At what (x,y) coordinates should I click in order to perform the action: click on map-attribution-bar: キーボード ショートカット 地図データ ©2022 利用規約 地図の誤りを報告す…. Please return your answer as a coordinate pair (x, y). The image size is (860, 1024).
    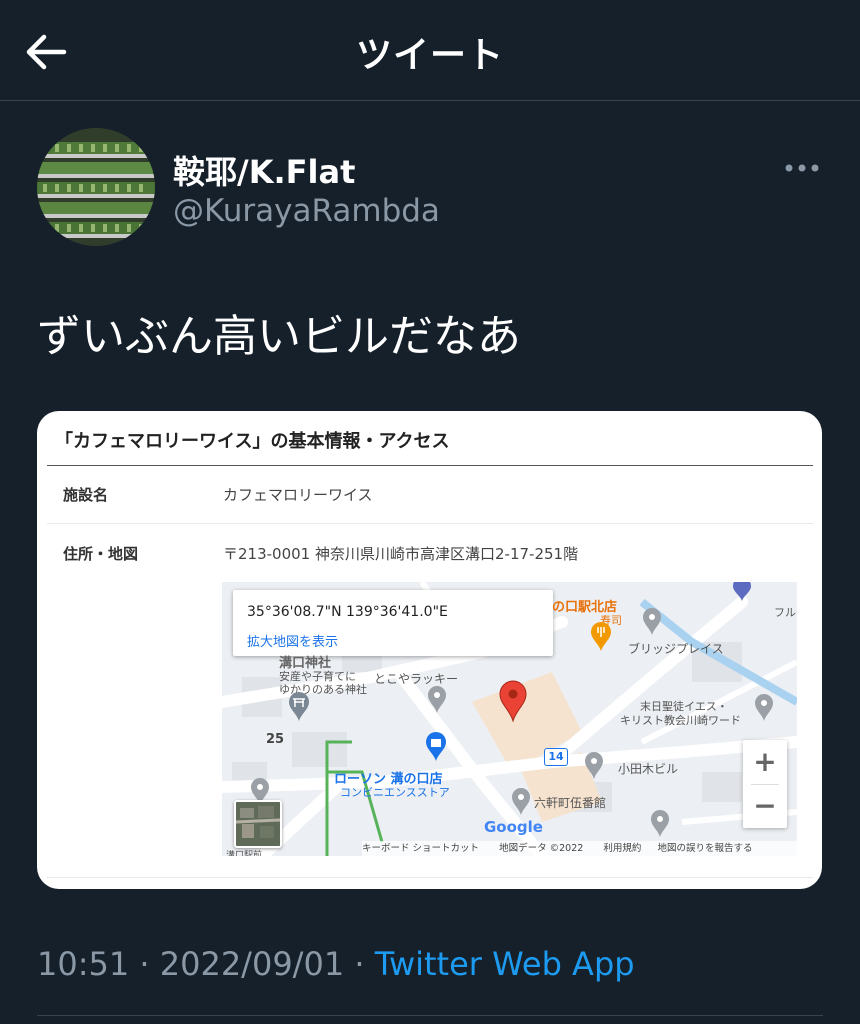
    Looking at the image, I should click on (579, 848).